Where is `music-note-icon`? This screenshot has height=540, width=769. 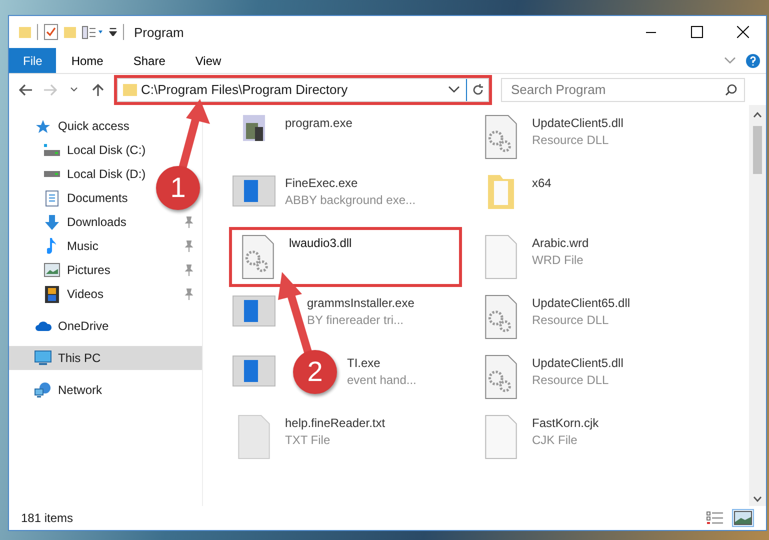 music-note-icon is located at coordinates (52, 246).